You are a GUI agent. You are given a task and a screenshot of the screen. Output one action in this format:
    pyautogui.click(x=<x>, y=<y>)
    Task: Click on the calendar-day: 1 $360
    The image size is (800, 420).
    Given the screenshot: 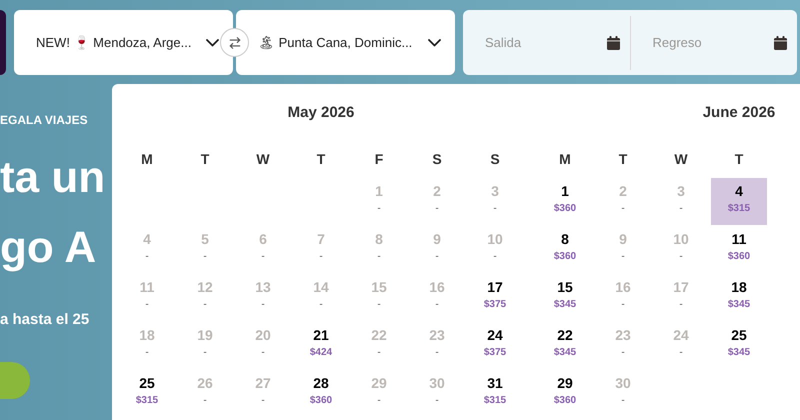 What is the action you would take?
    pyautogui.click(x=565, y=201)
    